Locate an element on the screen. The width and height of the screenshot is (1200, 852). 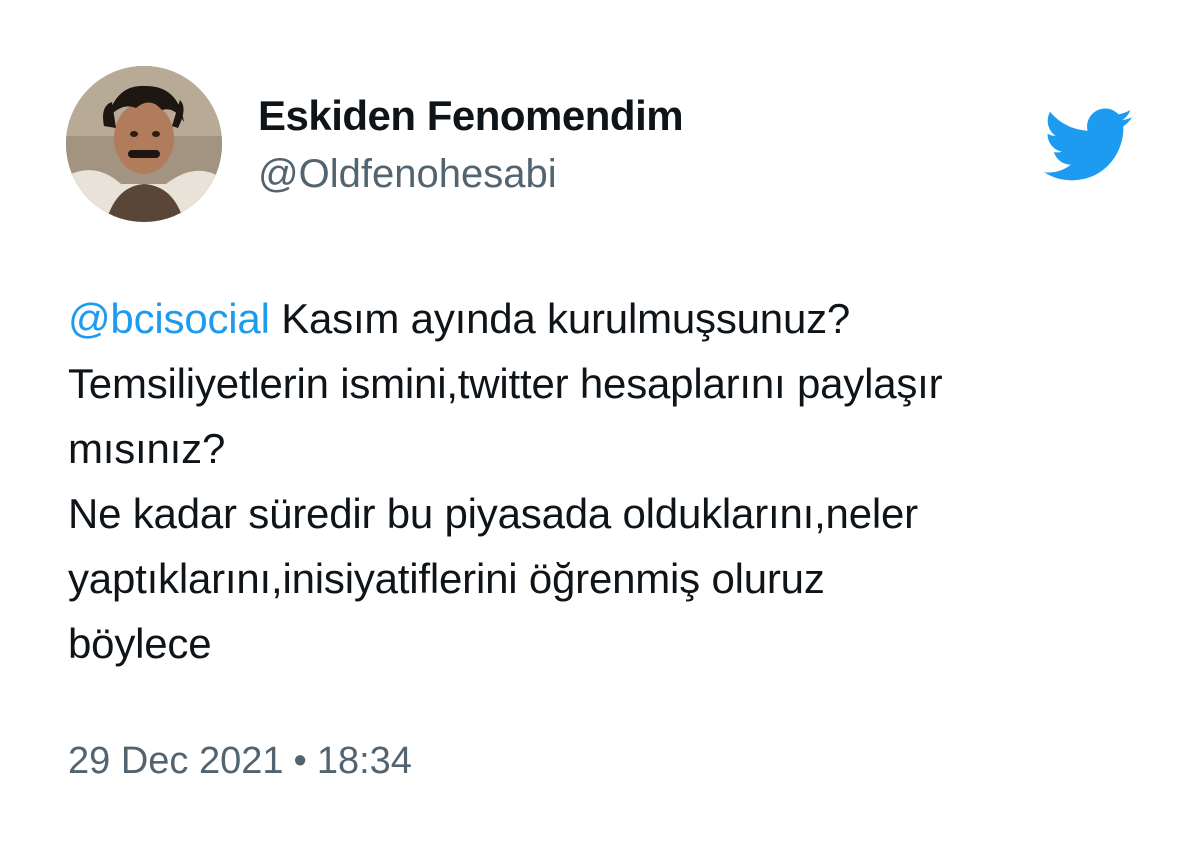
author-display-name: Eskiden Fenomendim is located at coordinates (471, 116).